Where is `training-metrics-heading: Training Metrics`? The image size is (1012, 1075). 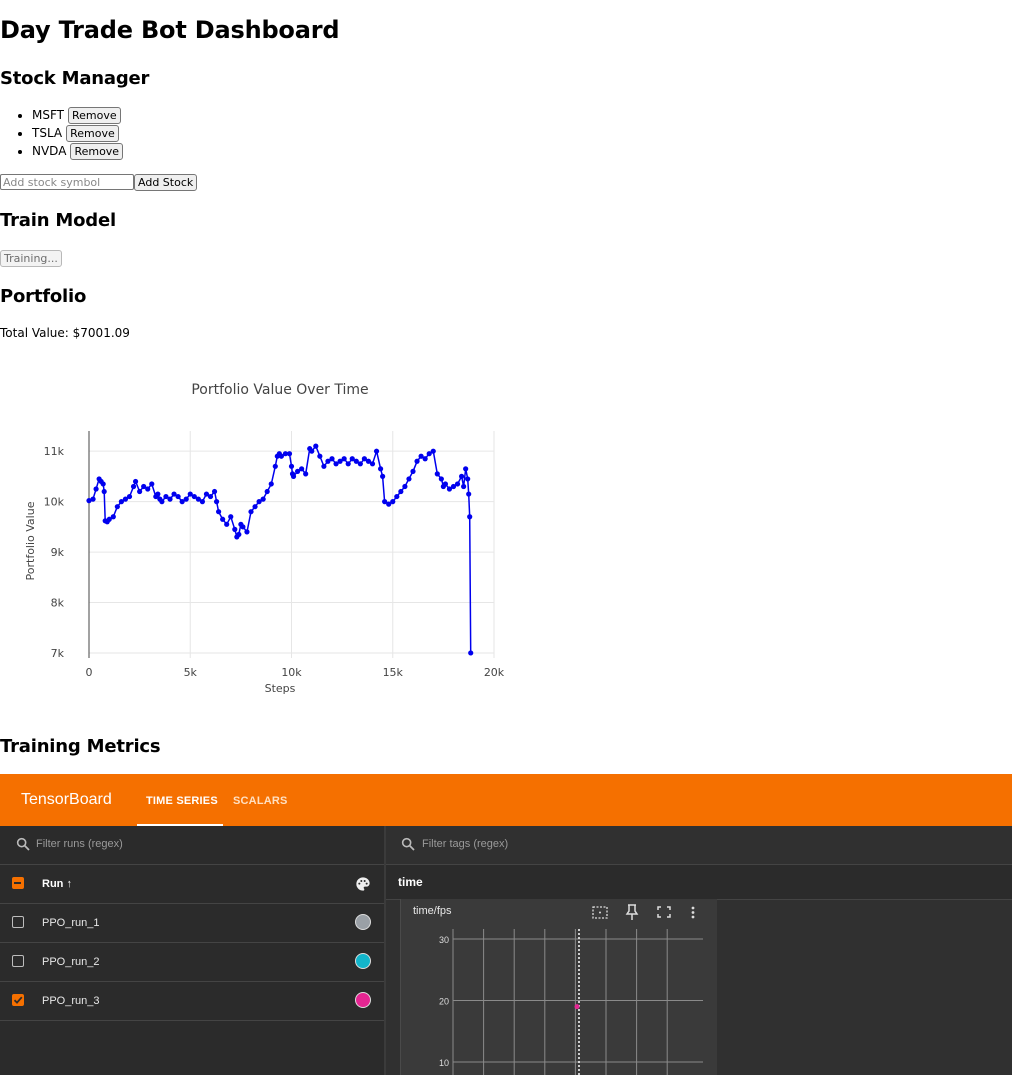
training-metrics-heading: Training Metrics is located at coordinates (80, 746).